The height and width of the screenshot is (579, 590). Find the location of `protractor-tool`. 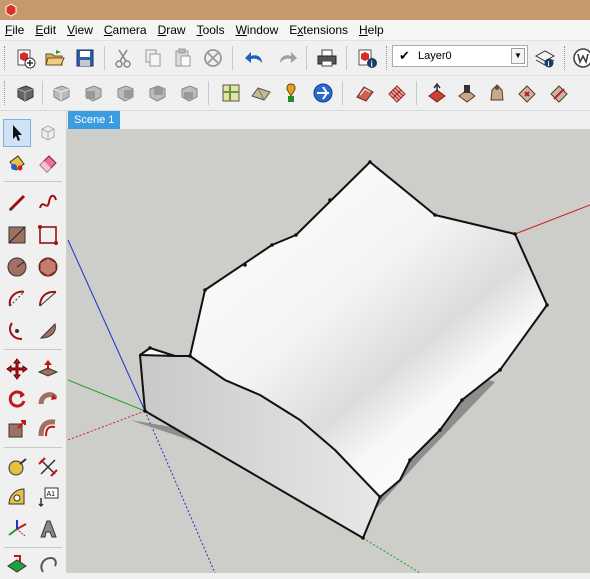

protractor-tool is located at coordinates (17, 497).